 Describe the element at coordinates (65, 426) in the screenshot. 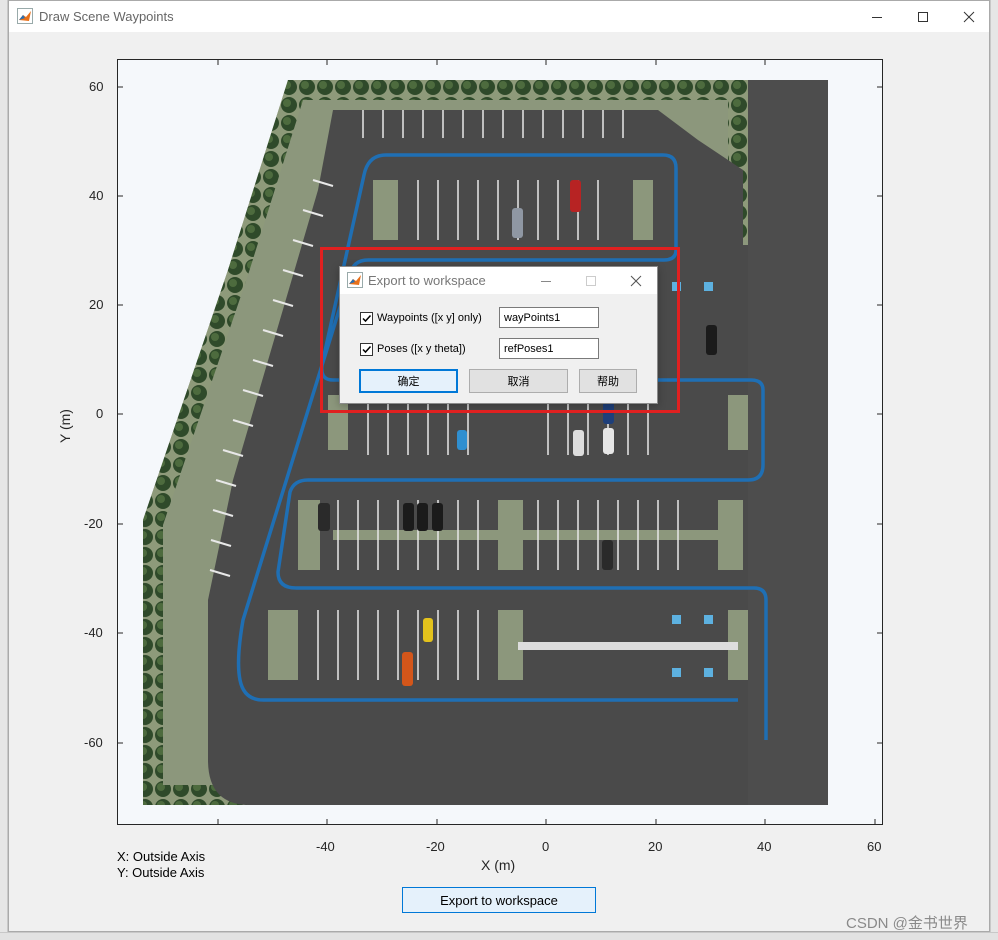

I see `y-axis-label: Y (m)` at that location.